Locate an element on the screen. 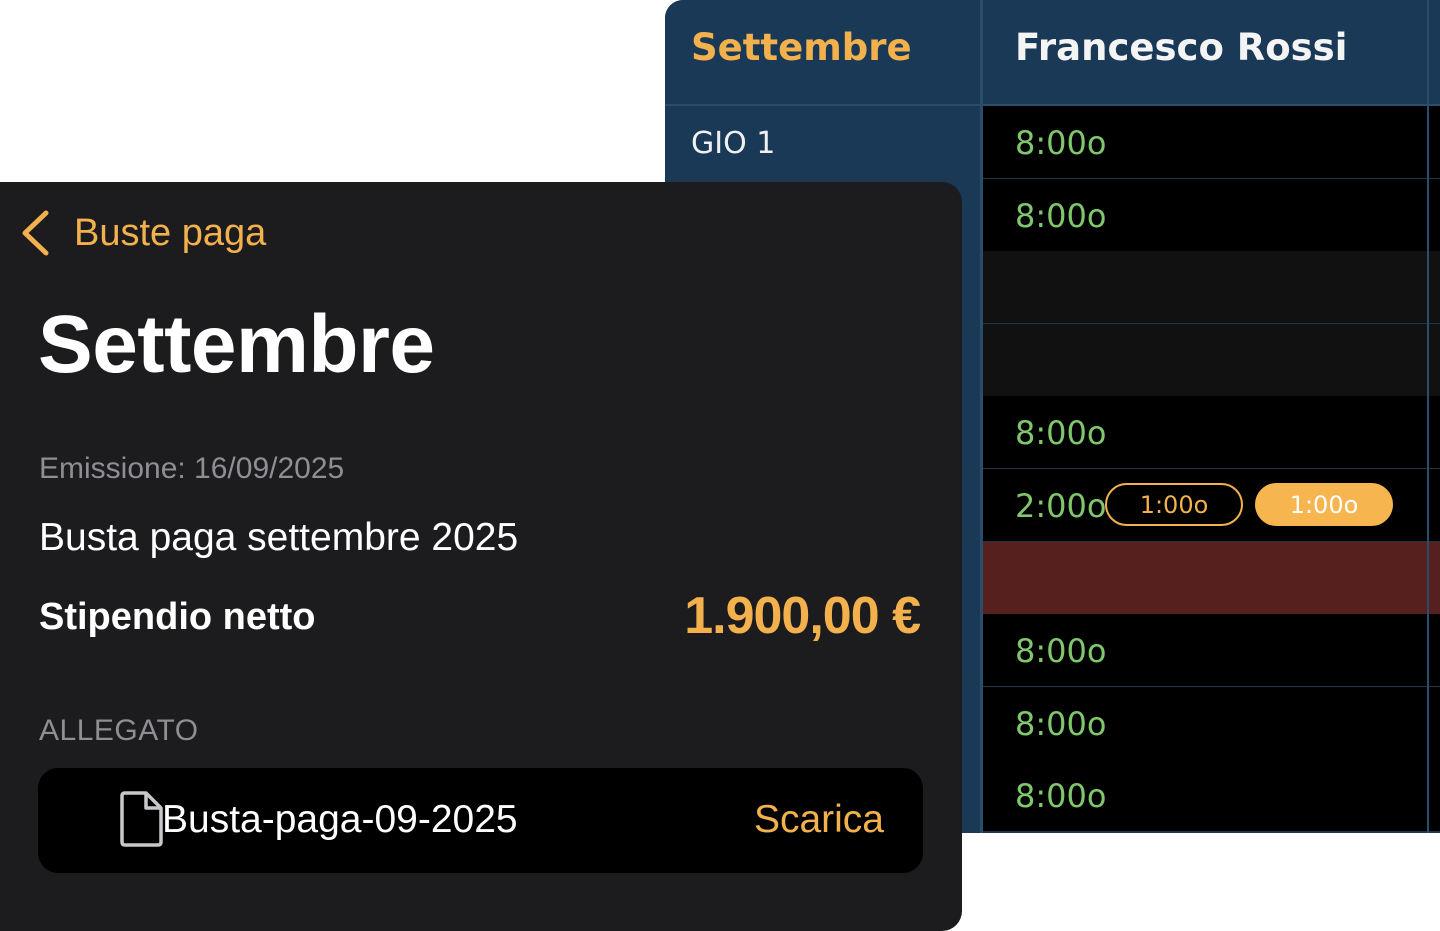  back-button: Buste paga is located at coordinates (143, 233).